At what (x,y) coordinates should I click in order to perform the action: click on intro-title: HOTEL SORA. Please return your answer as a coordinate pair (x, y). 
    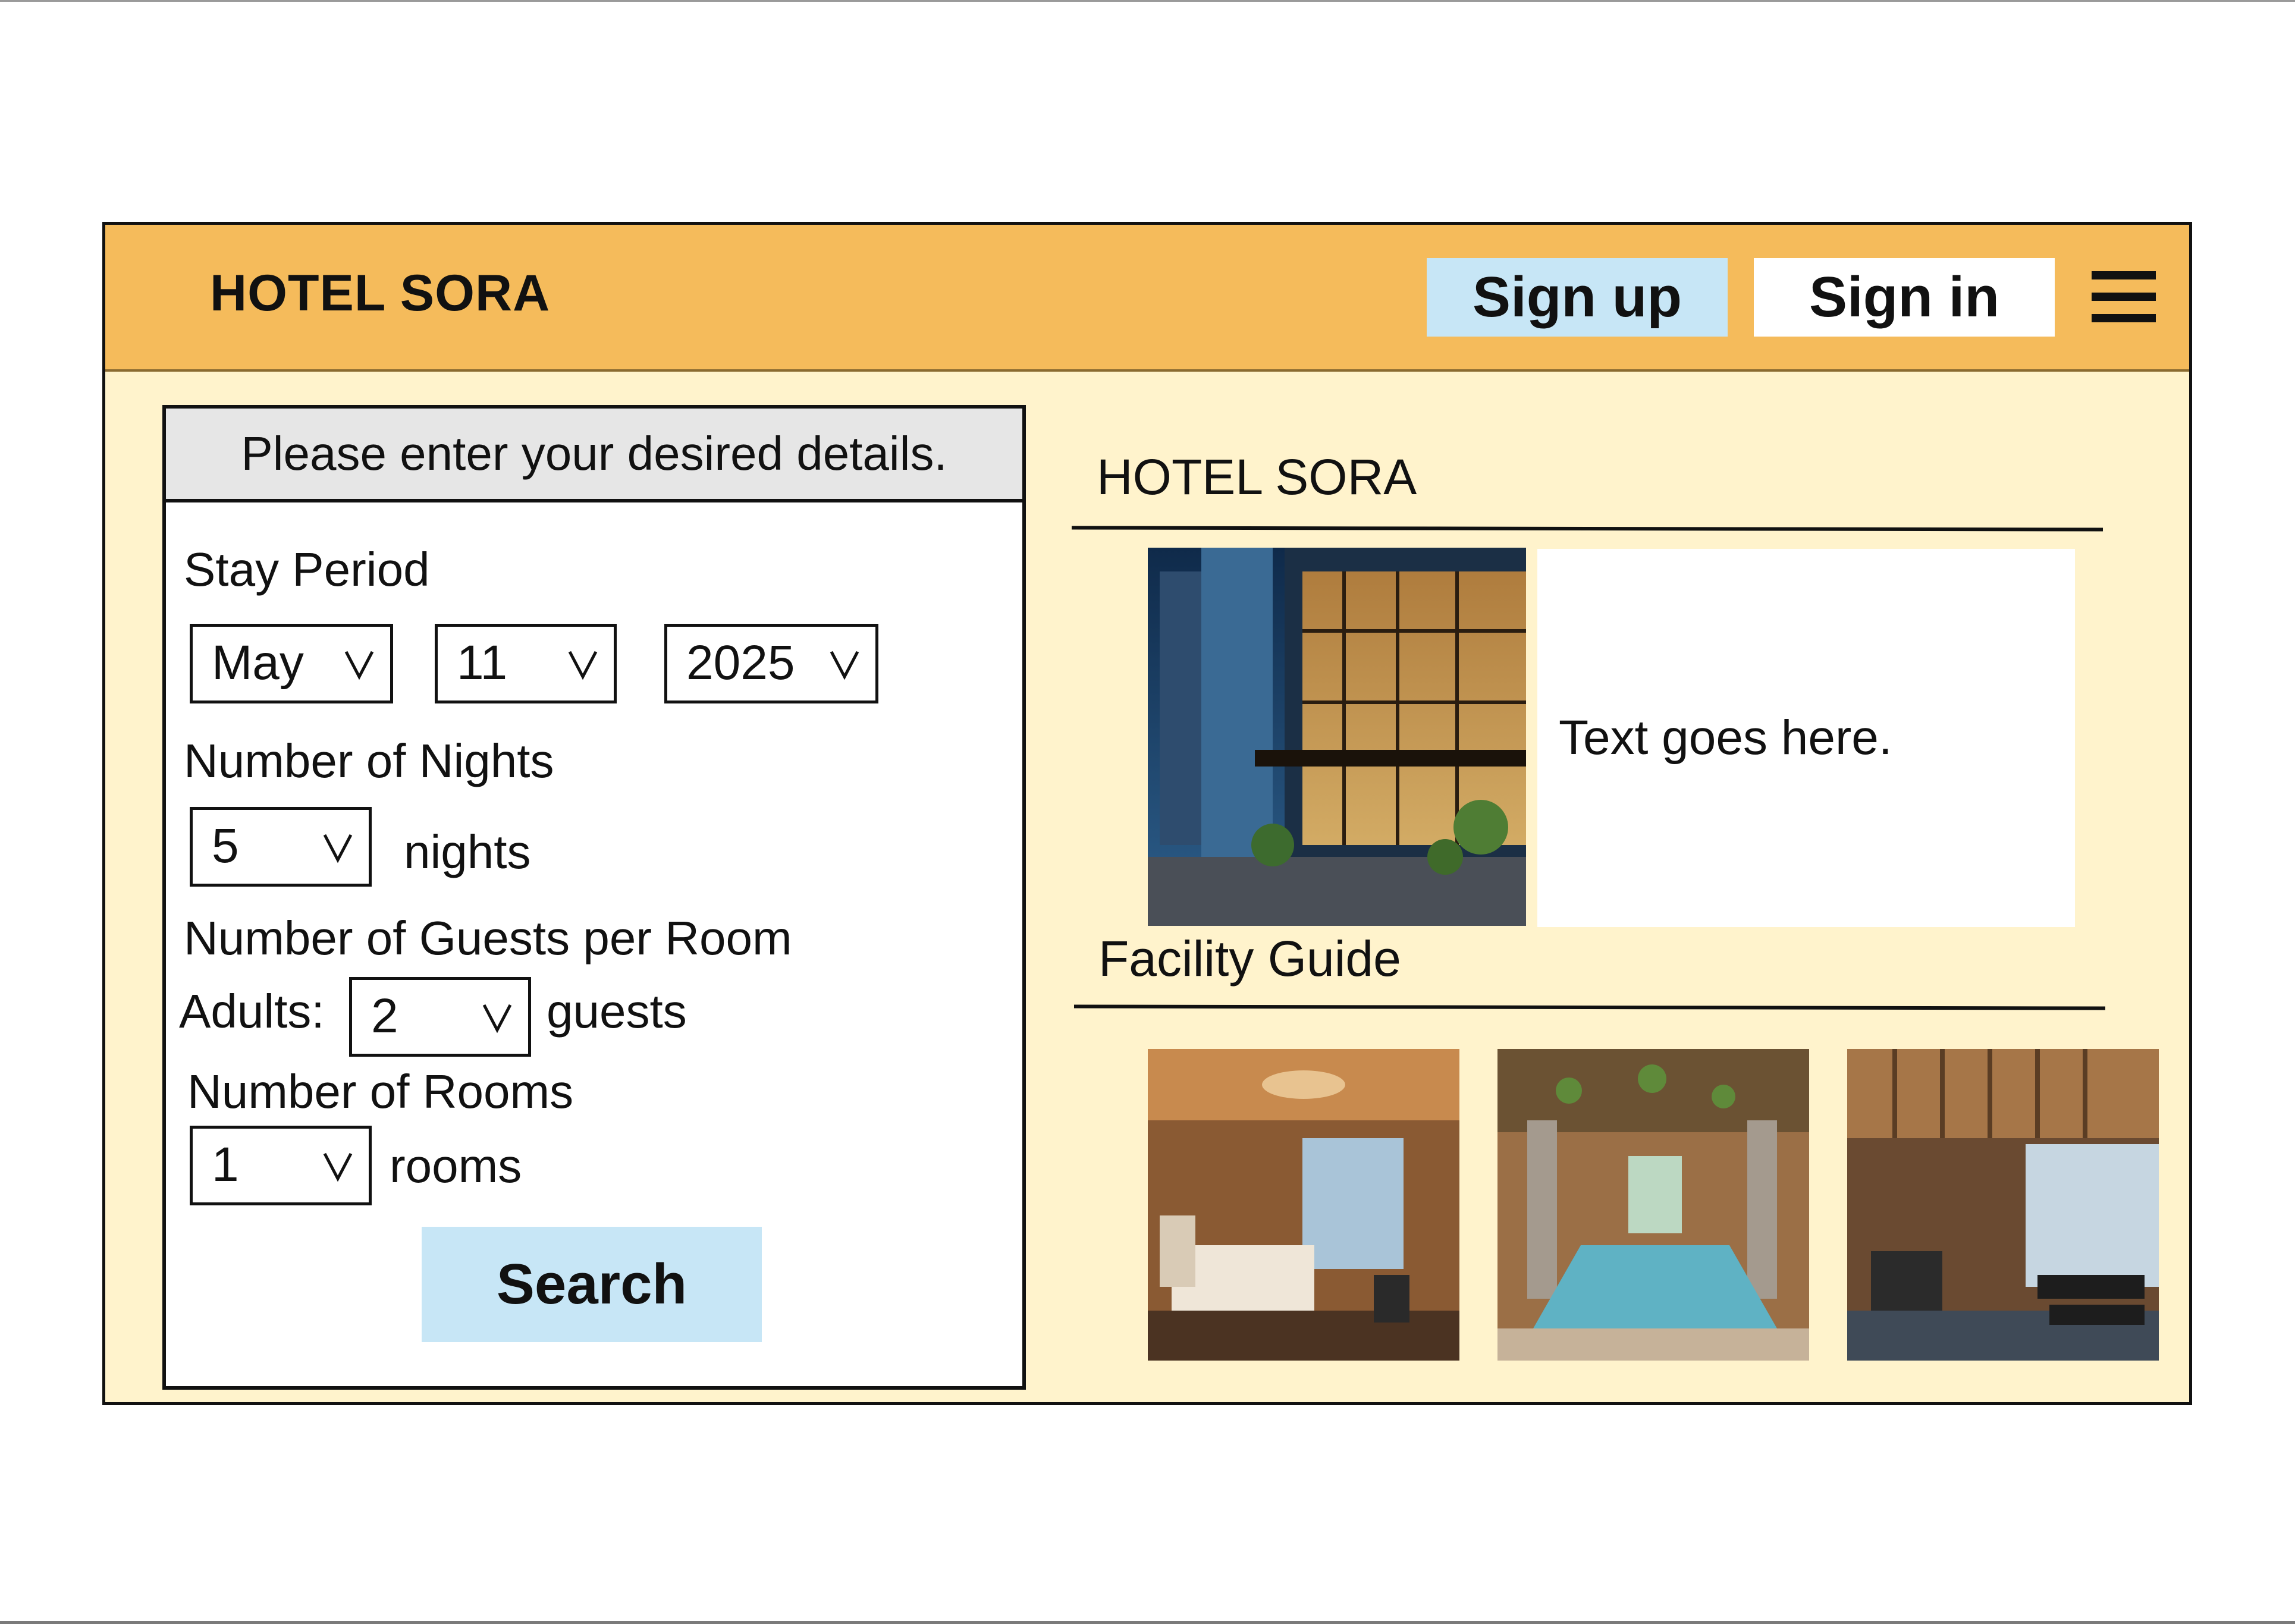
    Looking at the image, I should click on (1257, 477).